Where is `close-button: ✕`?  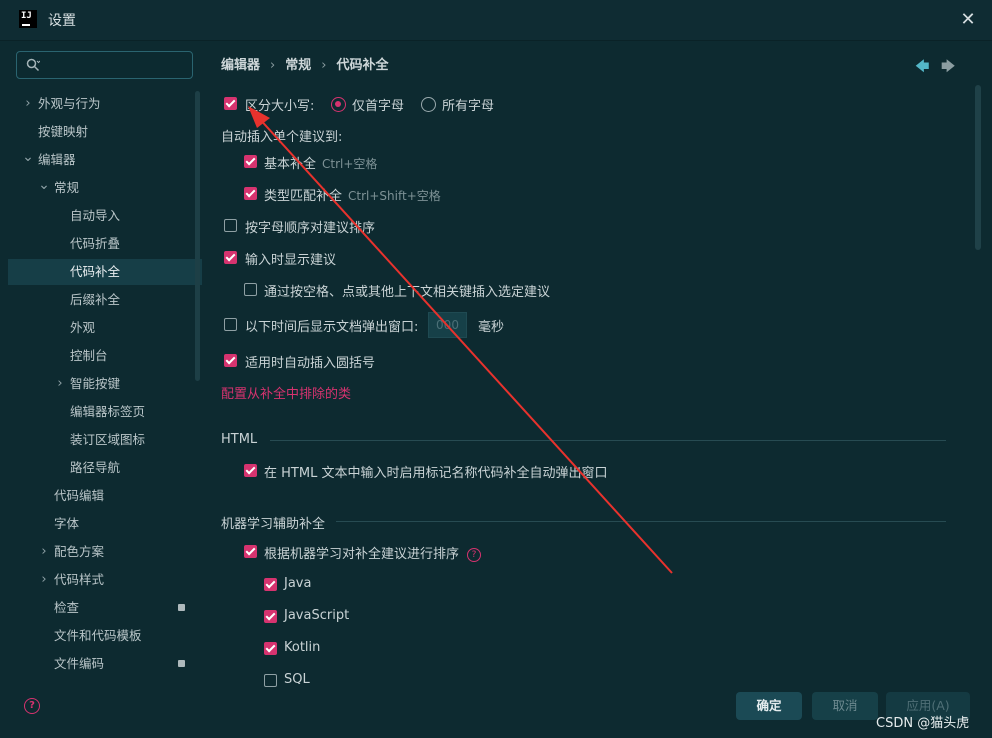 close-button: ✕ is located at coordinates (968, 20).